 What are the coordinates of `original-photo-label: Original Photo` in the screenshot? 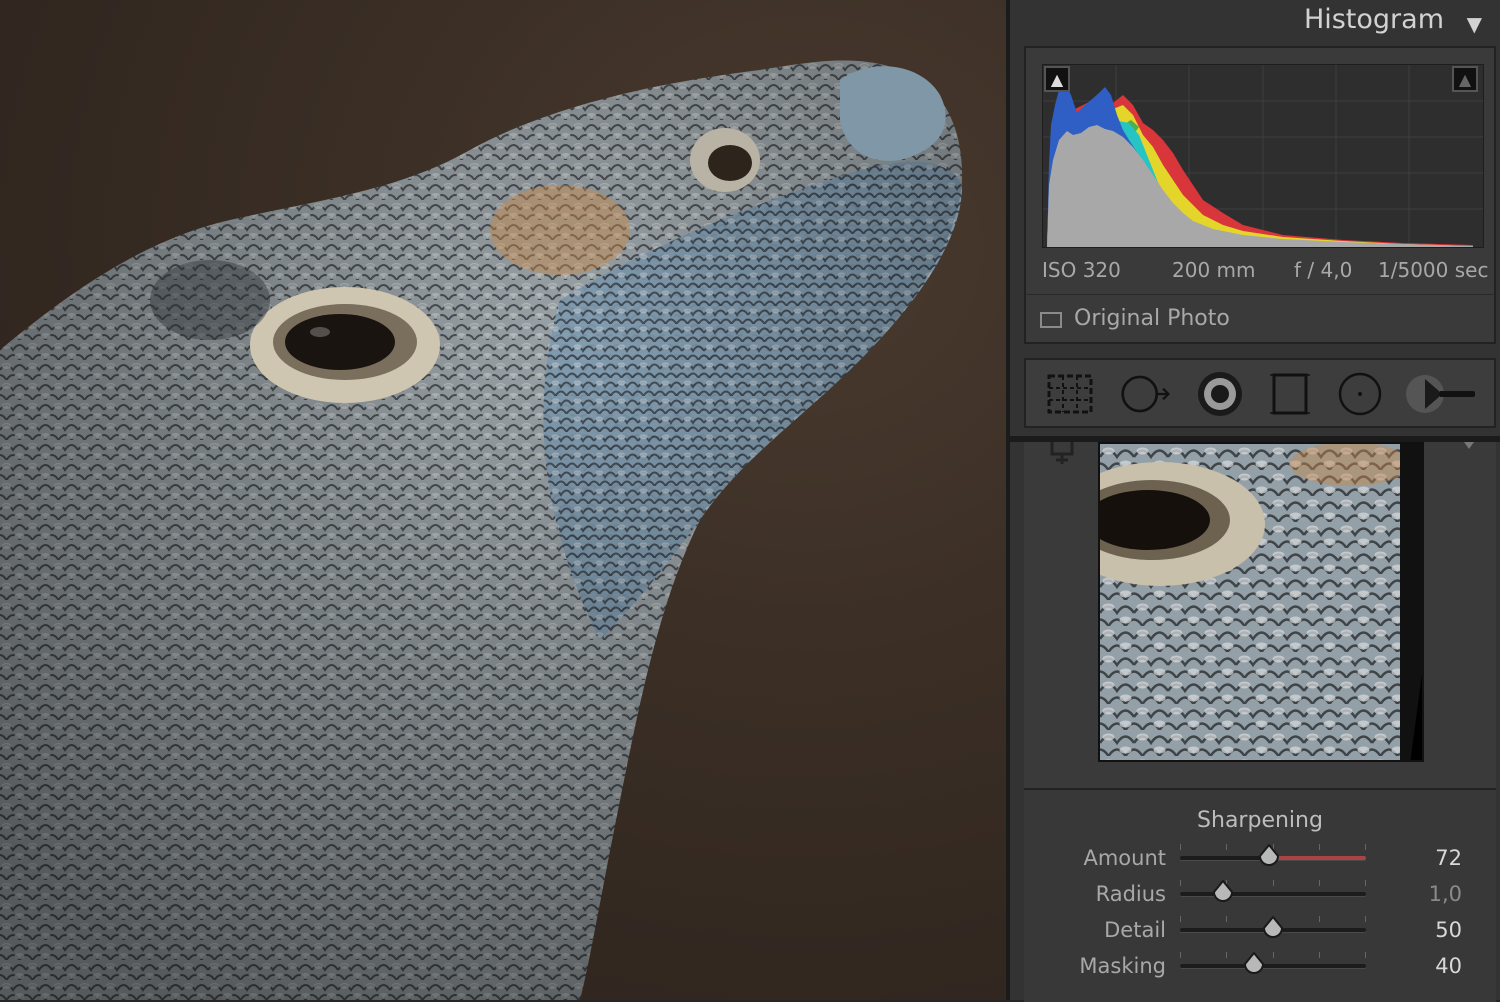 It's located at (1152, 318).